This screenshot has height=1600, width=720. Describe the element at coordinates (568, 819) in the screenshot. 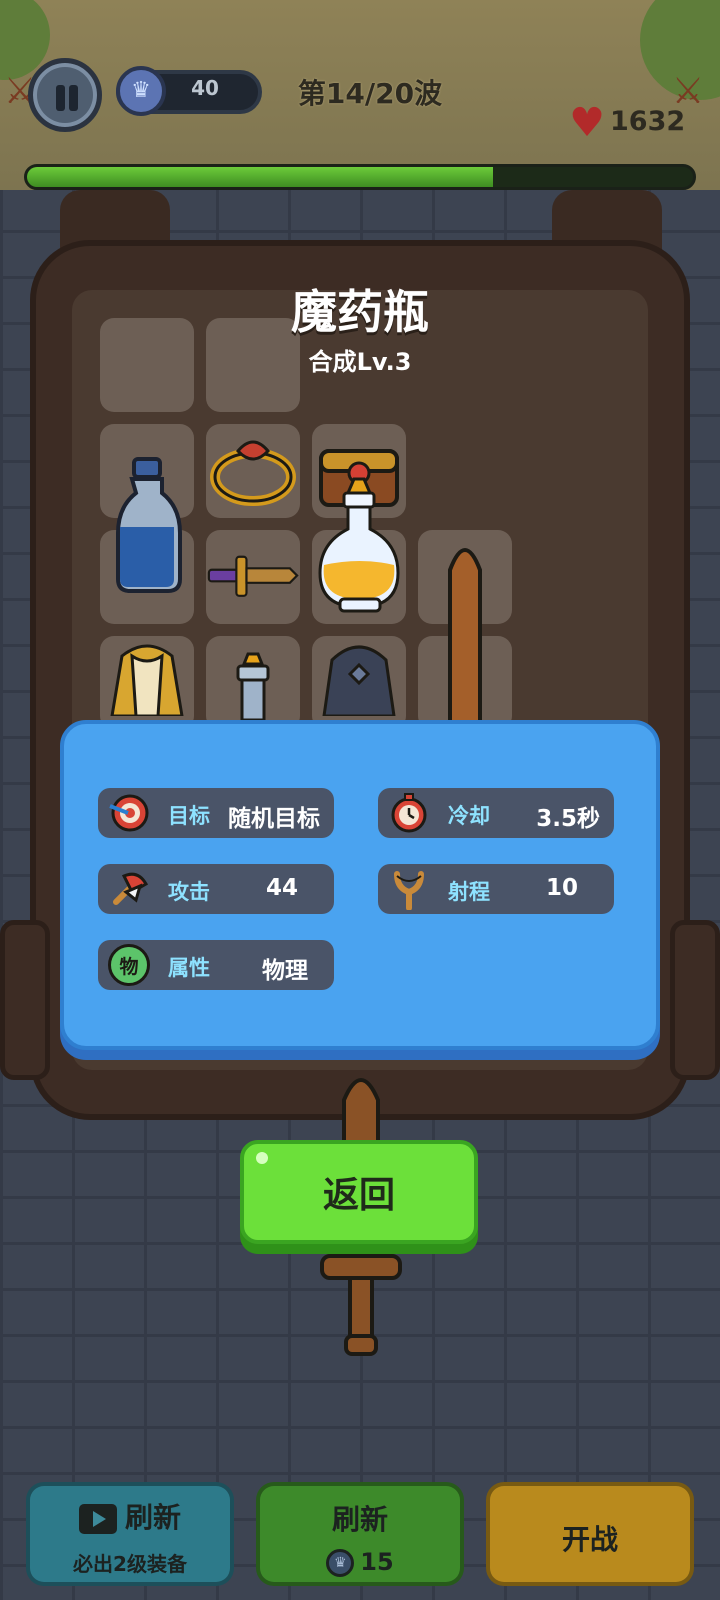

I see `stat-cooldown-value: 3.5秒` at that location.